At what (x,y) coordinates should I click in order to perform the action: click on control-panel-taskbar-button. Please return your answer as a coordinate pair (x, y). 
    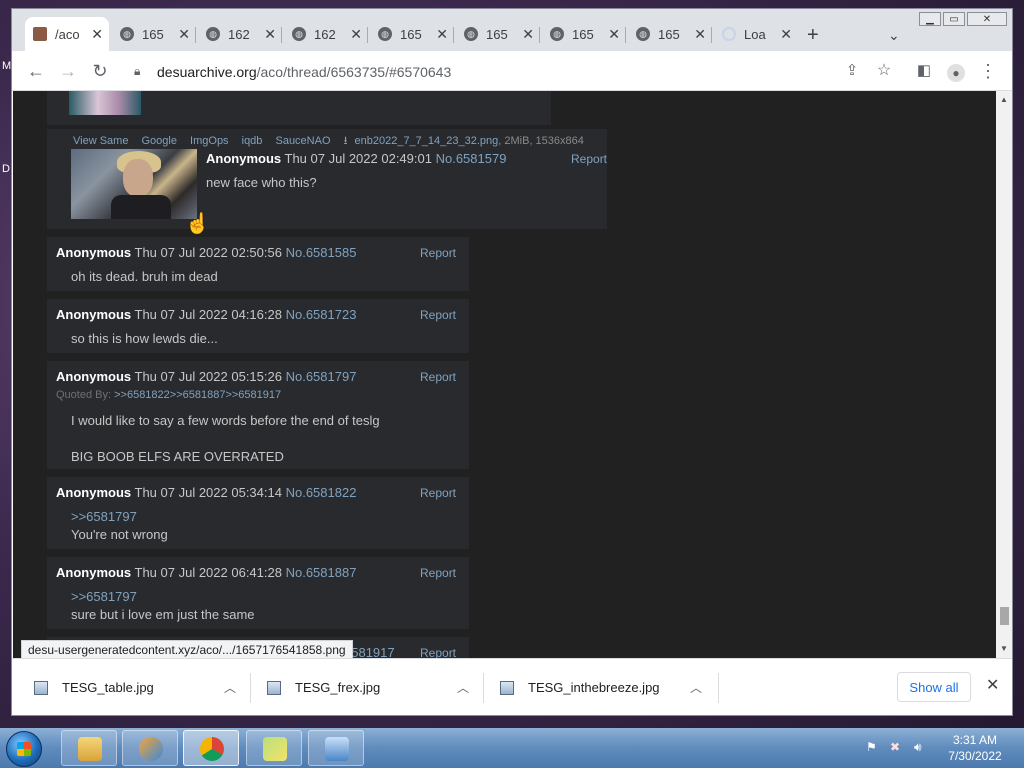
    Looking at the image, I should click on (336, 748).